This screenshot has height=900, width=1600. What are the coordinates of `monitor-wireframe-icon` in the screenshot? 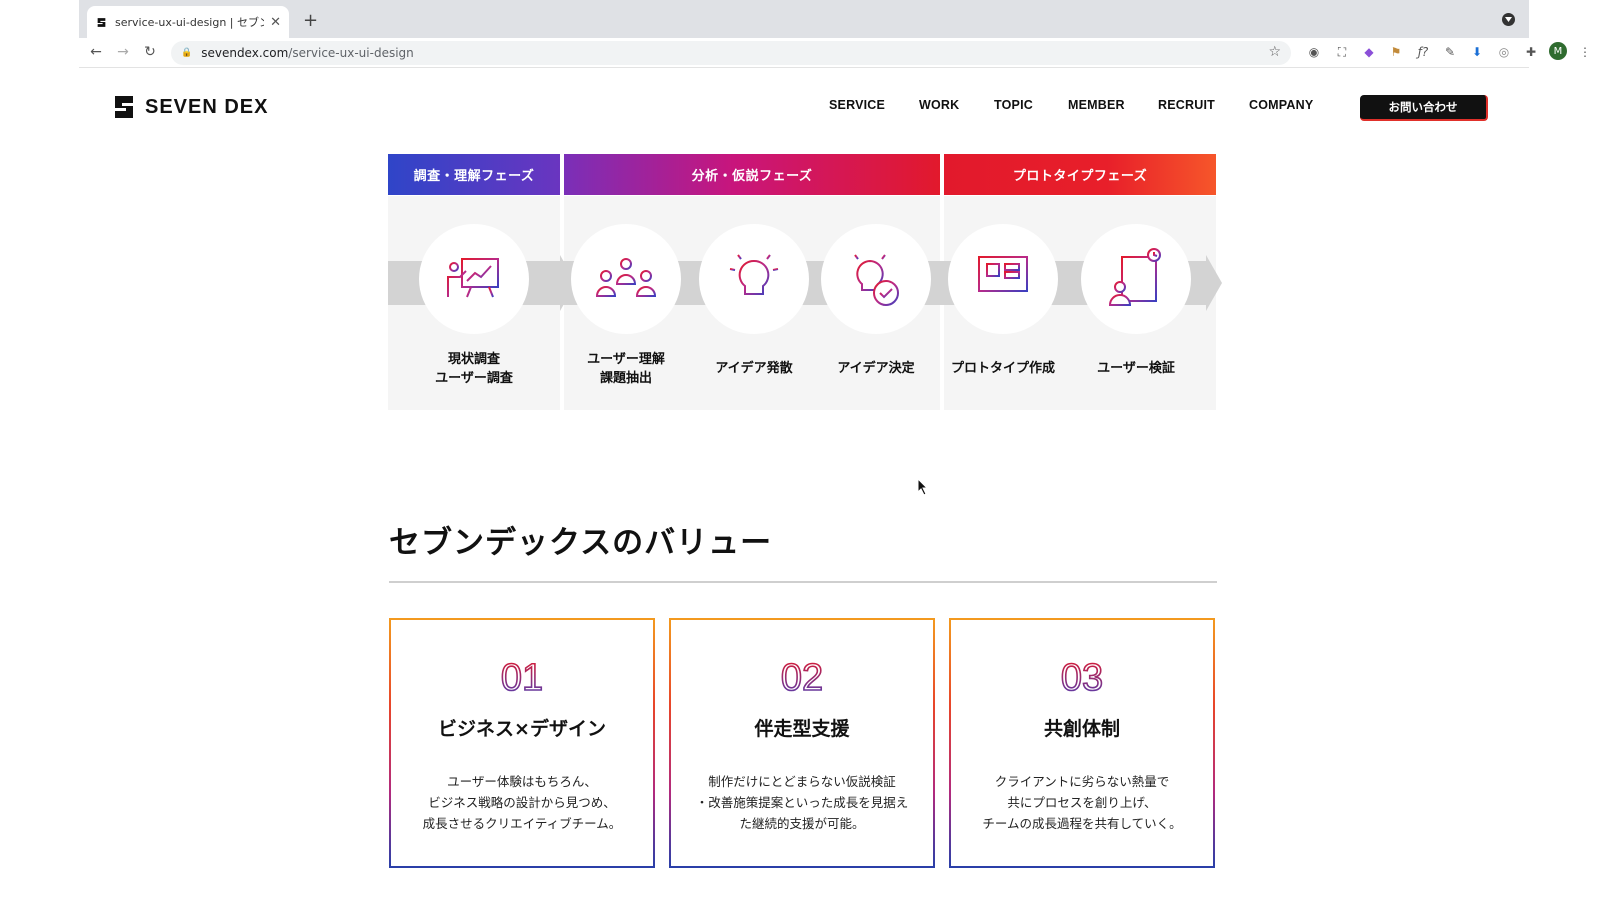 It's located at (1003, 278).